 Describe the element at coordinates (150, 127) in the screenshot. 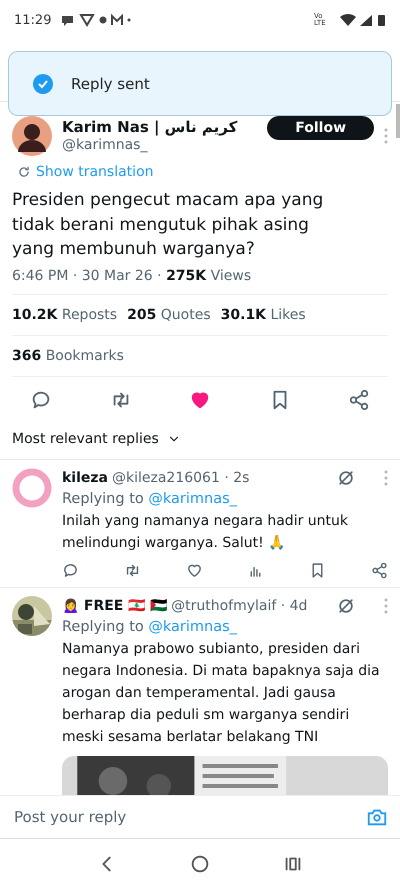

I see `author-name: Karim Nas | كريم ناس` at that location.